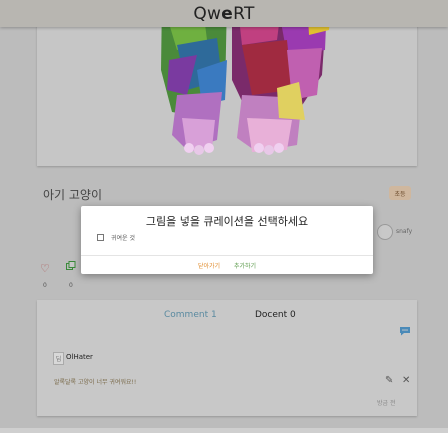 This screenshot has width=448, height=433. I want to click on curation-checkbox, so click(100, 237).